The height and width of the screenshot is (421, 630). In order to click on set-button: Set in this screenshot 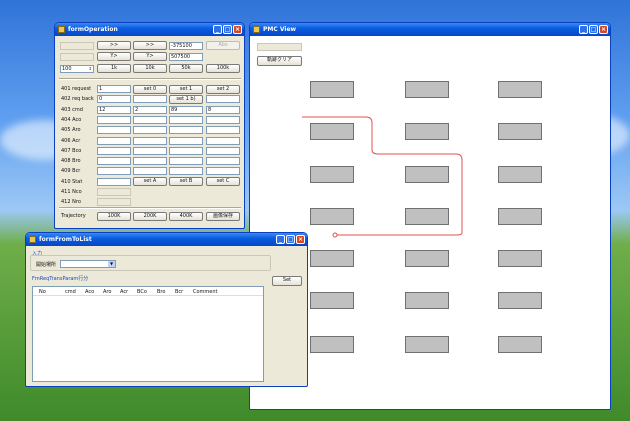, I will do `click(287, 281)`.